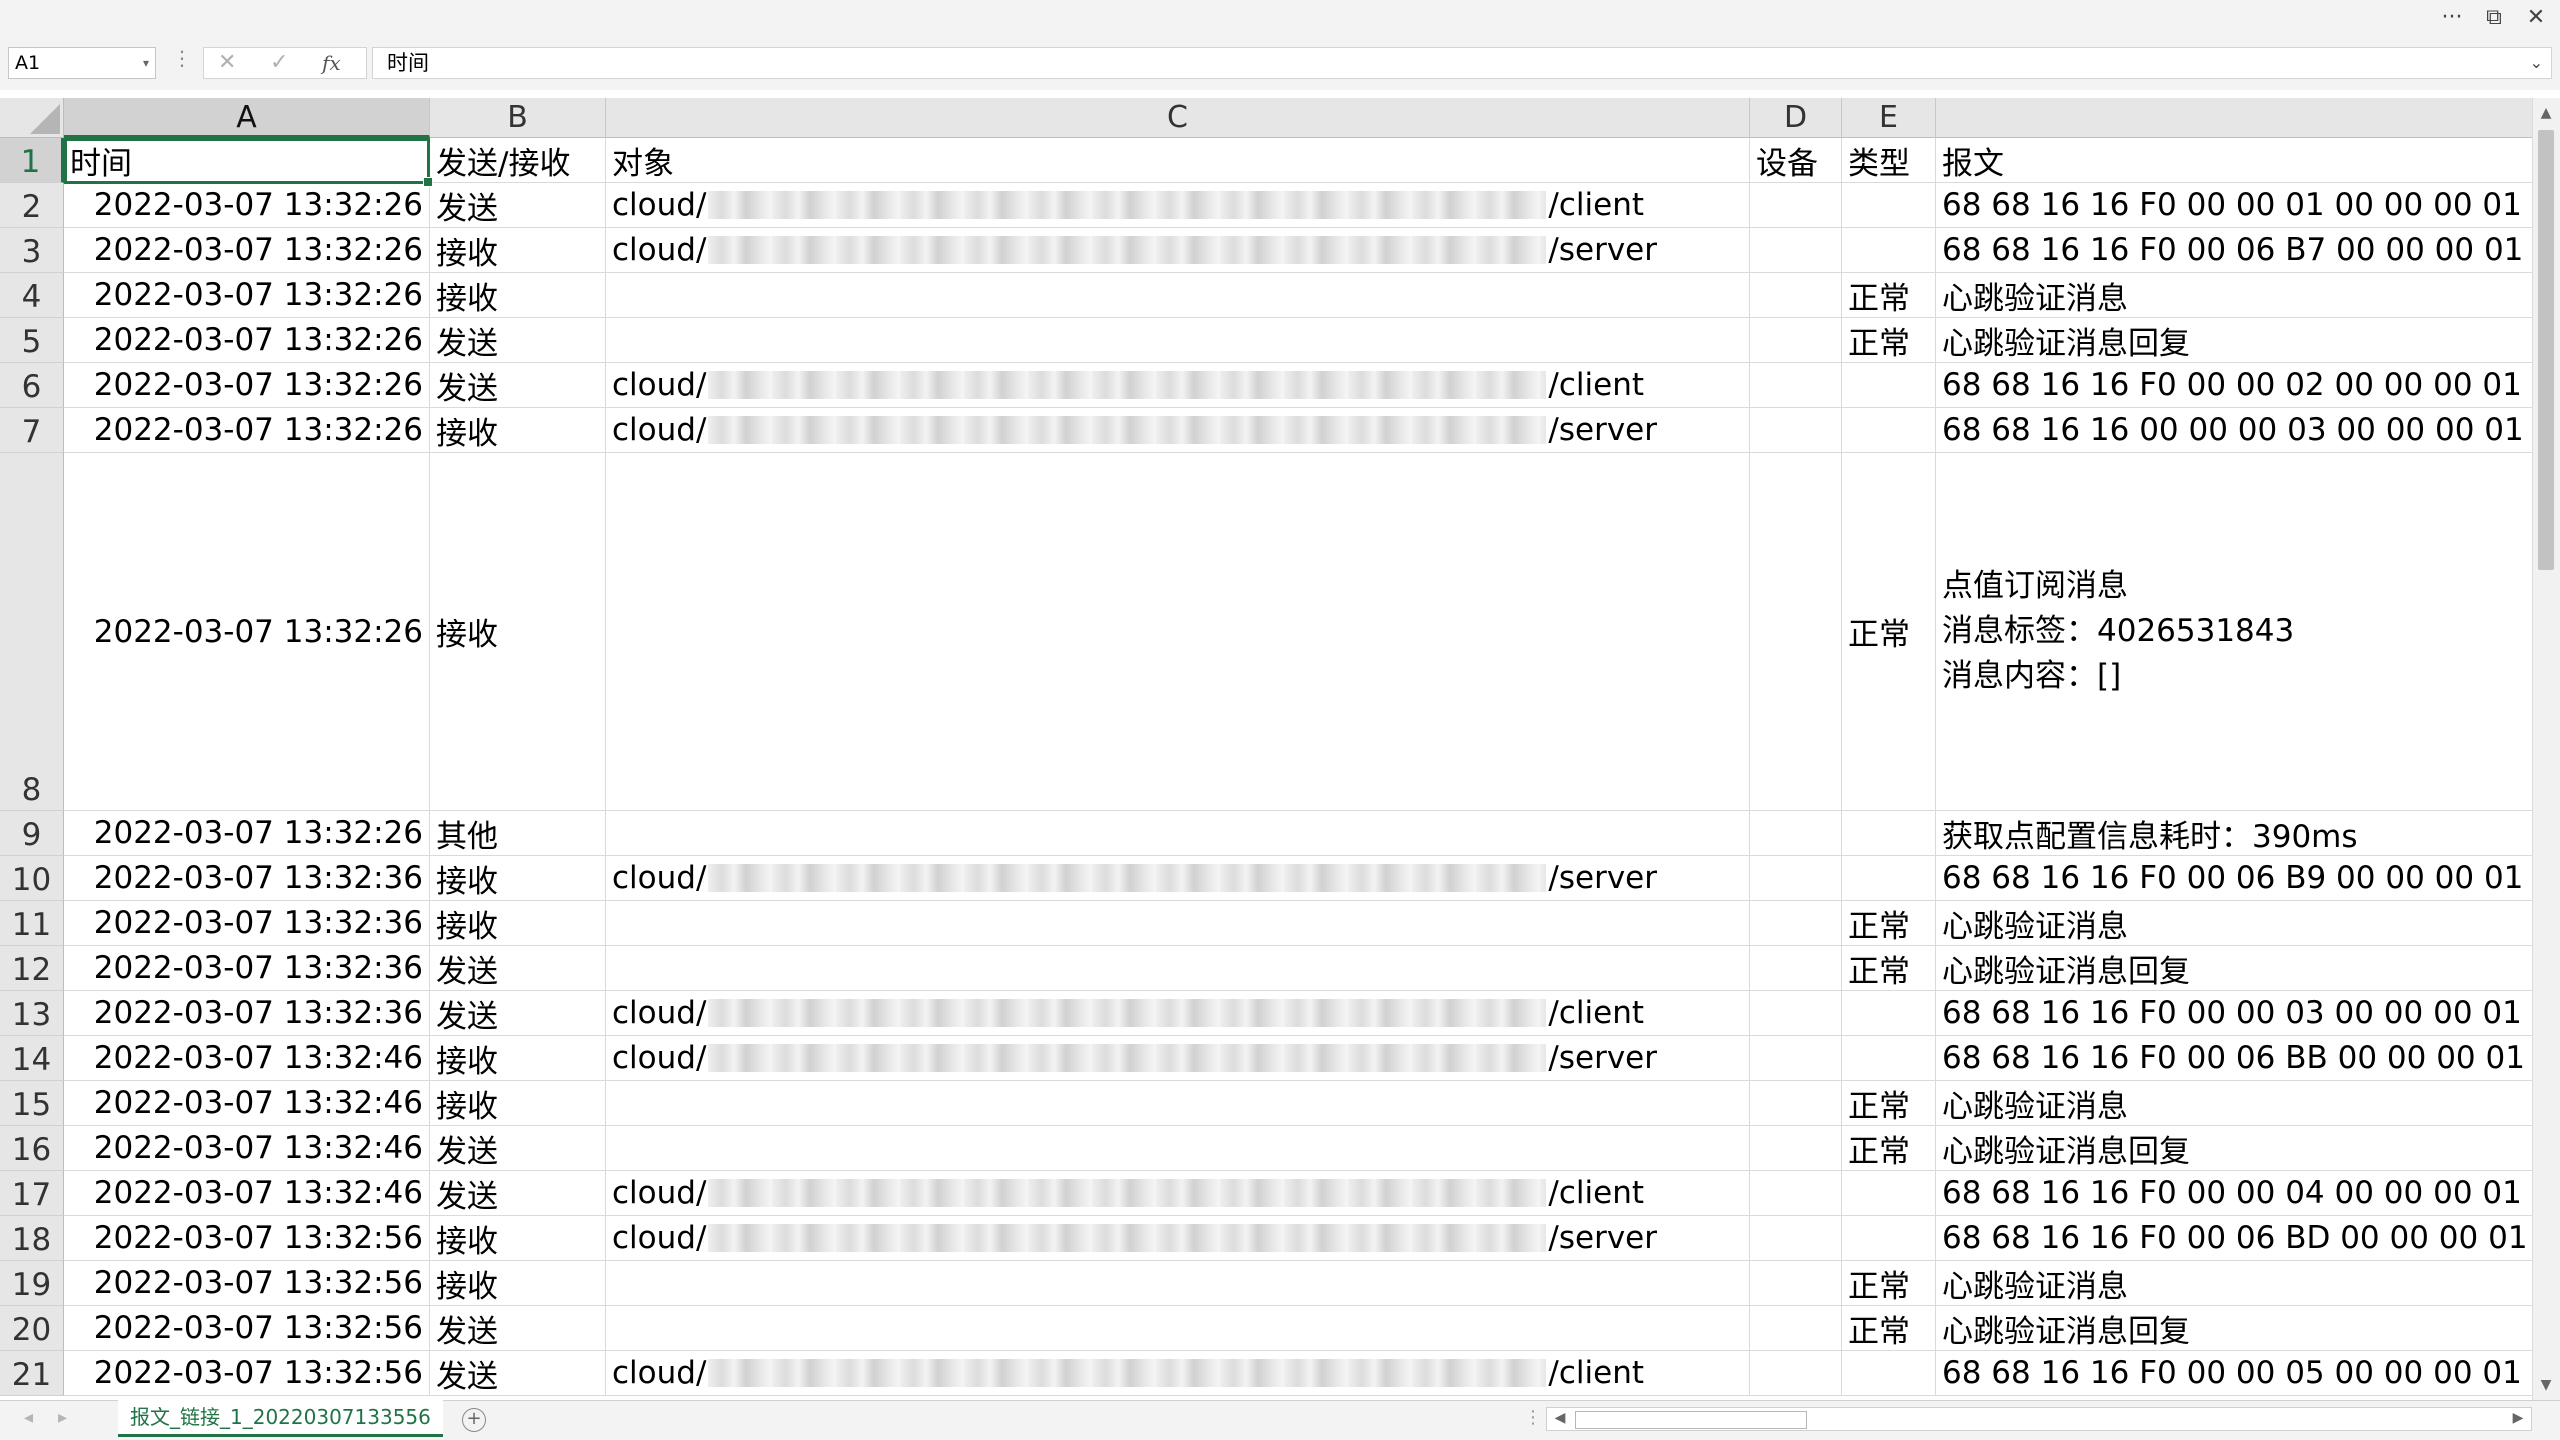  I want to click on row-header: 4, so click(32, 295).